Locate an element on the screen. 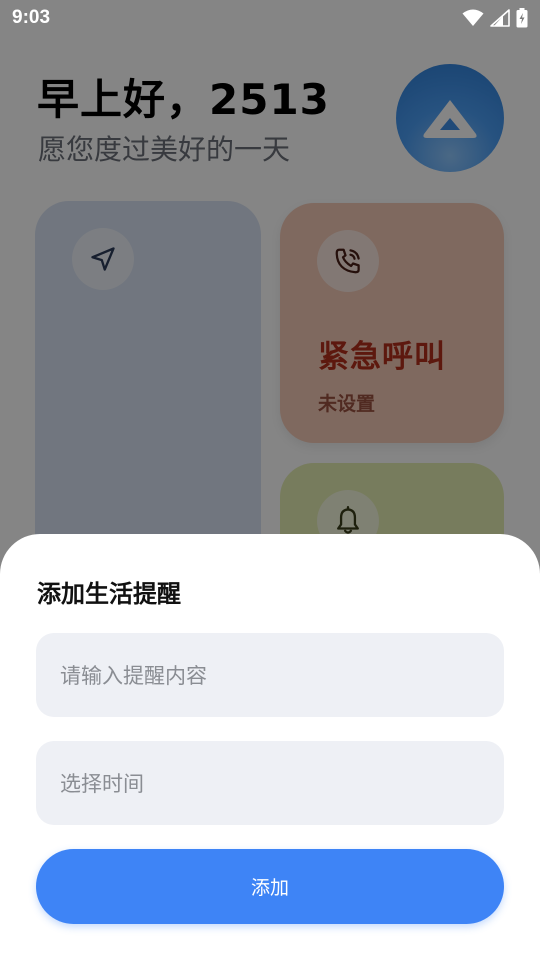 The image size is (540, 960). add-reminder-button: 添加 is located at coordinates (270, 886).